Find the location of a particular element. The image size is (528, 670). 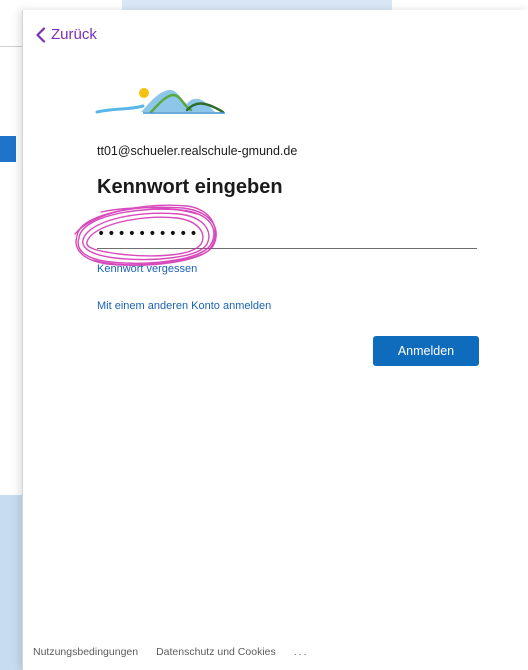

back-button-label: Zurück is located at coordinates (74, 34).